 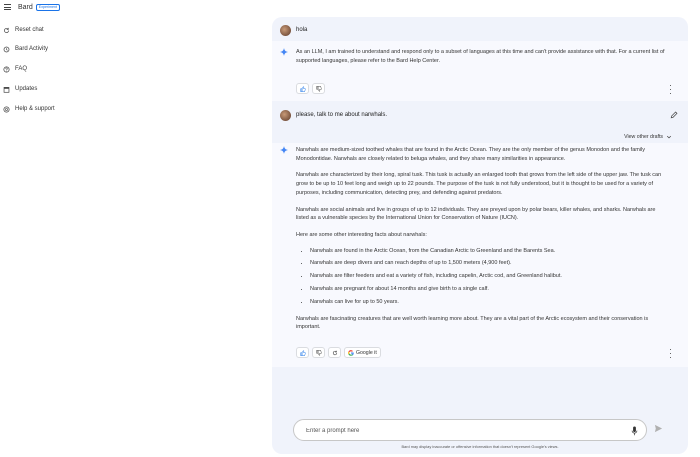 What do you see at coordinates (669, 137) in the screenshot?
I see `chevron-down-icon` at bounding box center [669, 137].